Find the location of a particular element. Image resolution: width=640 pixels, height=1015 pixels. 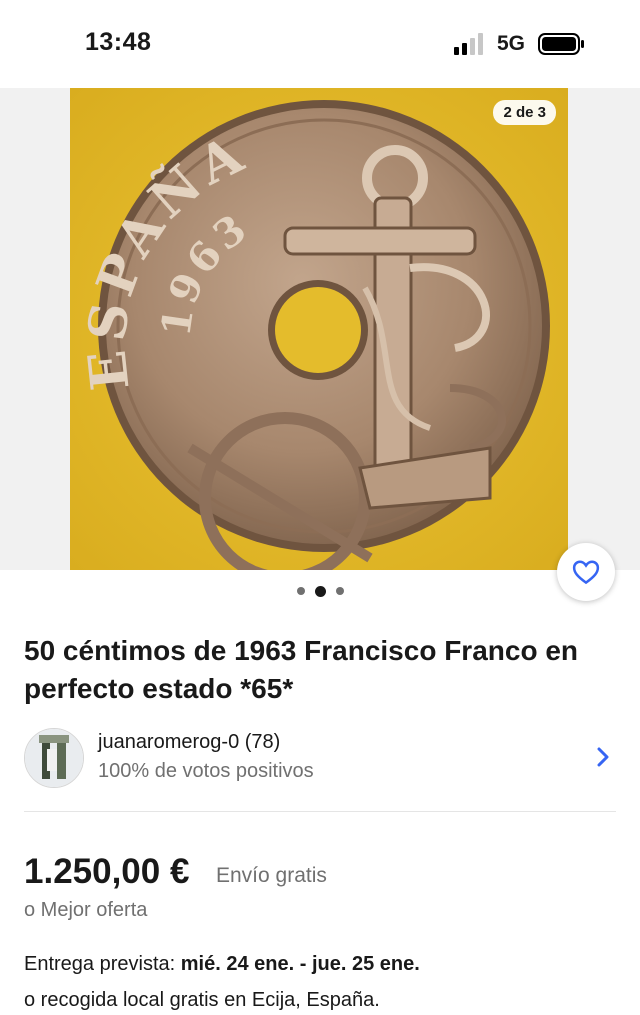

pager-dot-active is located at coordinates (320, 591).